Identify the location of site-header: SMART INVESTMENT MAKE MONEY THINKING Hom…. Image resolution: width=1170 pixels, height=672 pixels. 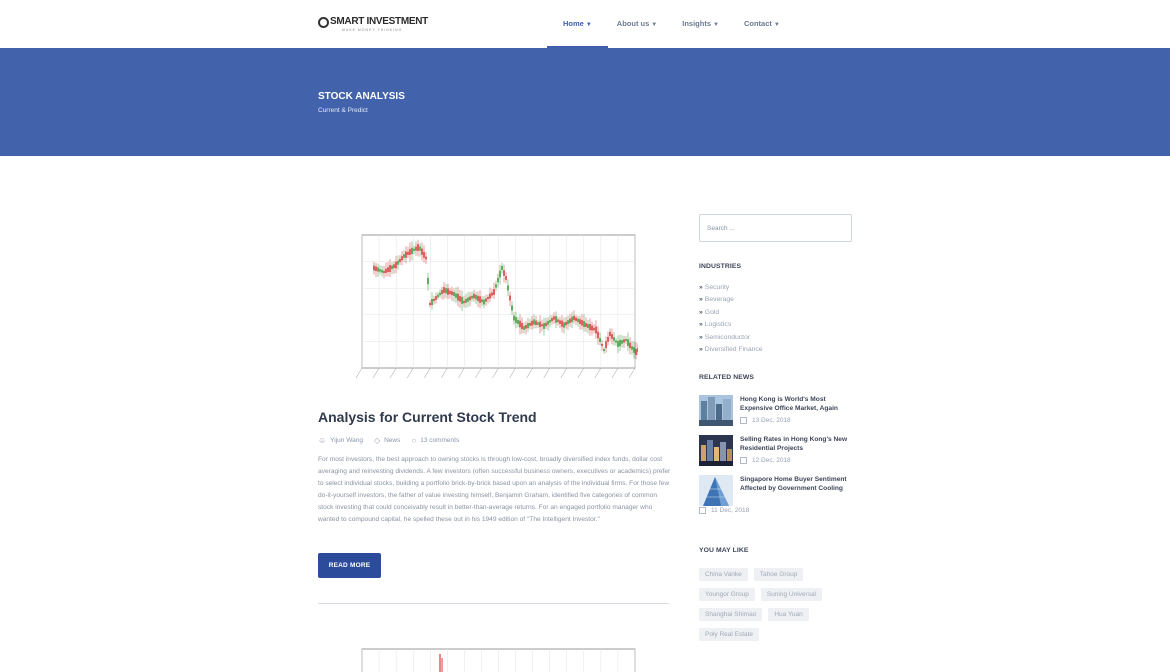
(585, 24).